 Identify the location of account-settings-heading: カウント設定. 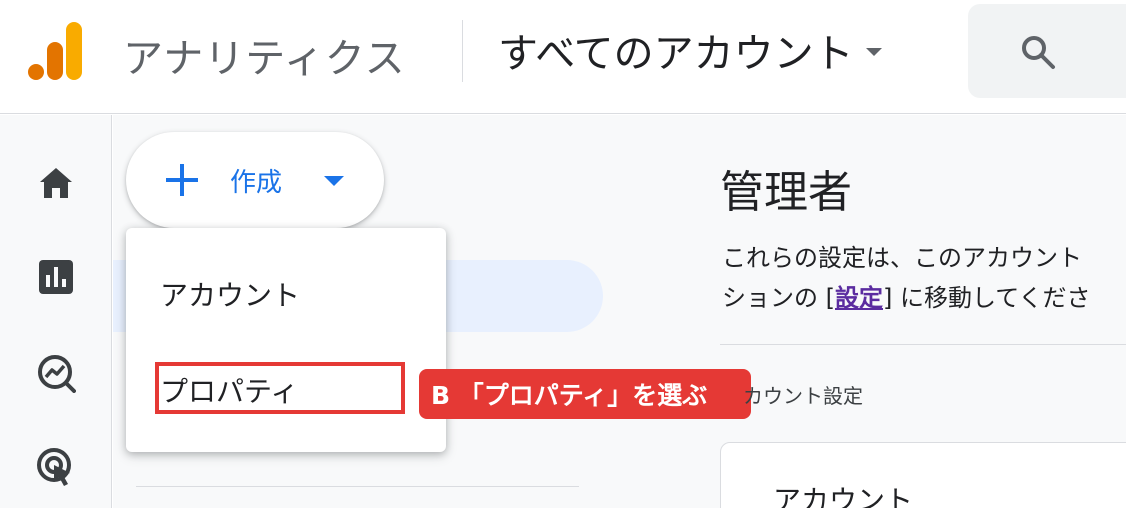
(803, 396).